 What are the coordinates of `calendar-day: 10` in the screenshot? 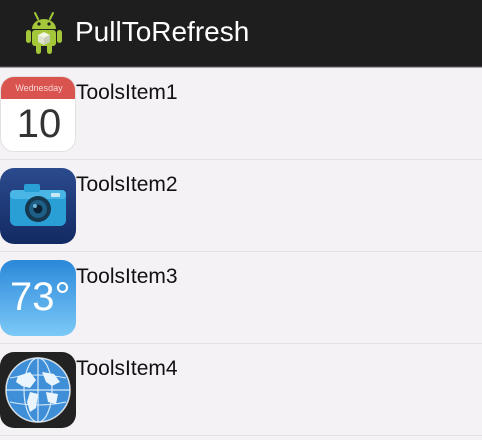 It's located at (39, 124).